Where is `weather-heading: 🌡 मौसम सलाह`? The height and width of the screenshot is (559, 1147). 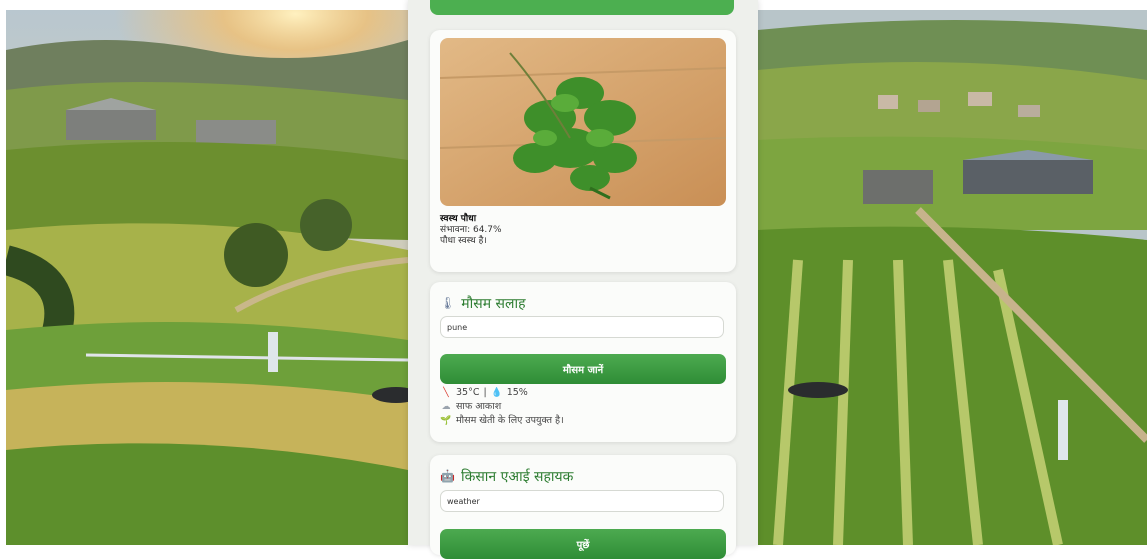 weather-heading: 🌡 मौसम सलाह is located at coordinates (483, 303).